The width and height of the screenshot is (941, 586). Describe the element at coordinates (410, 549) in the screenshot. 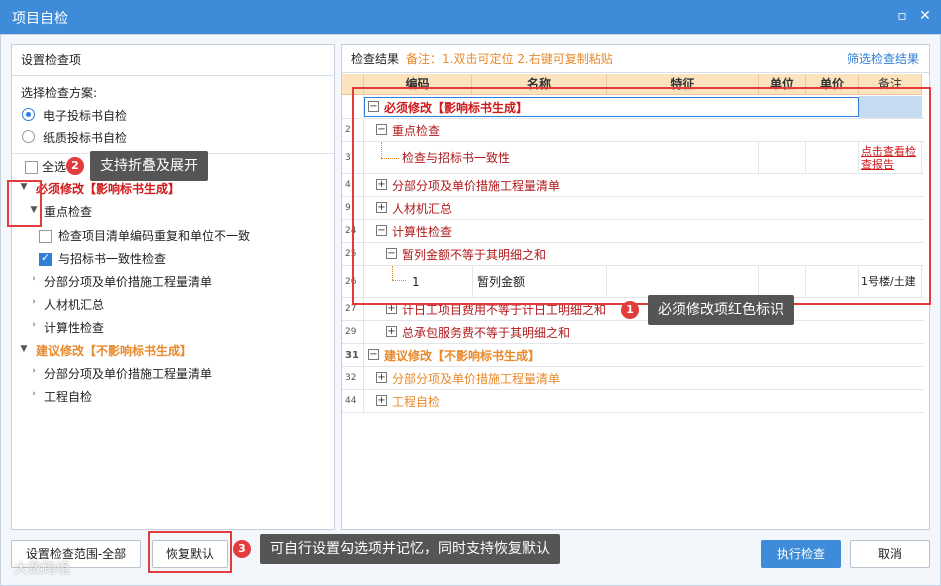

I see `annotation-tip-3: 可自行设置勾选项并记忆，同时支持恢复默认` at that location.